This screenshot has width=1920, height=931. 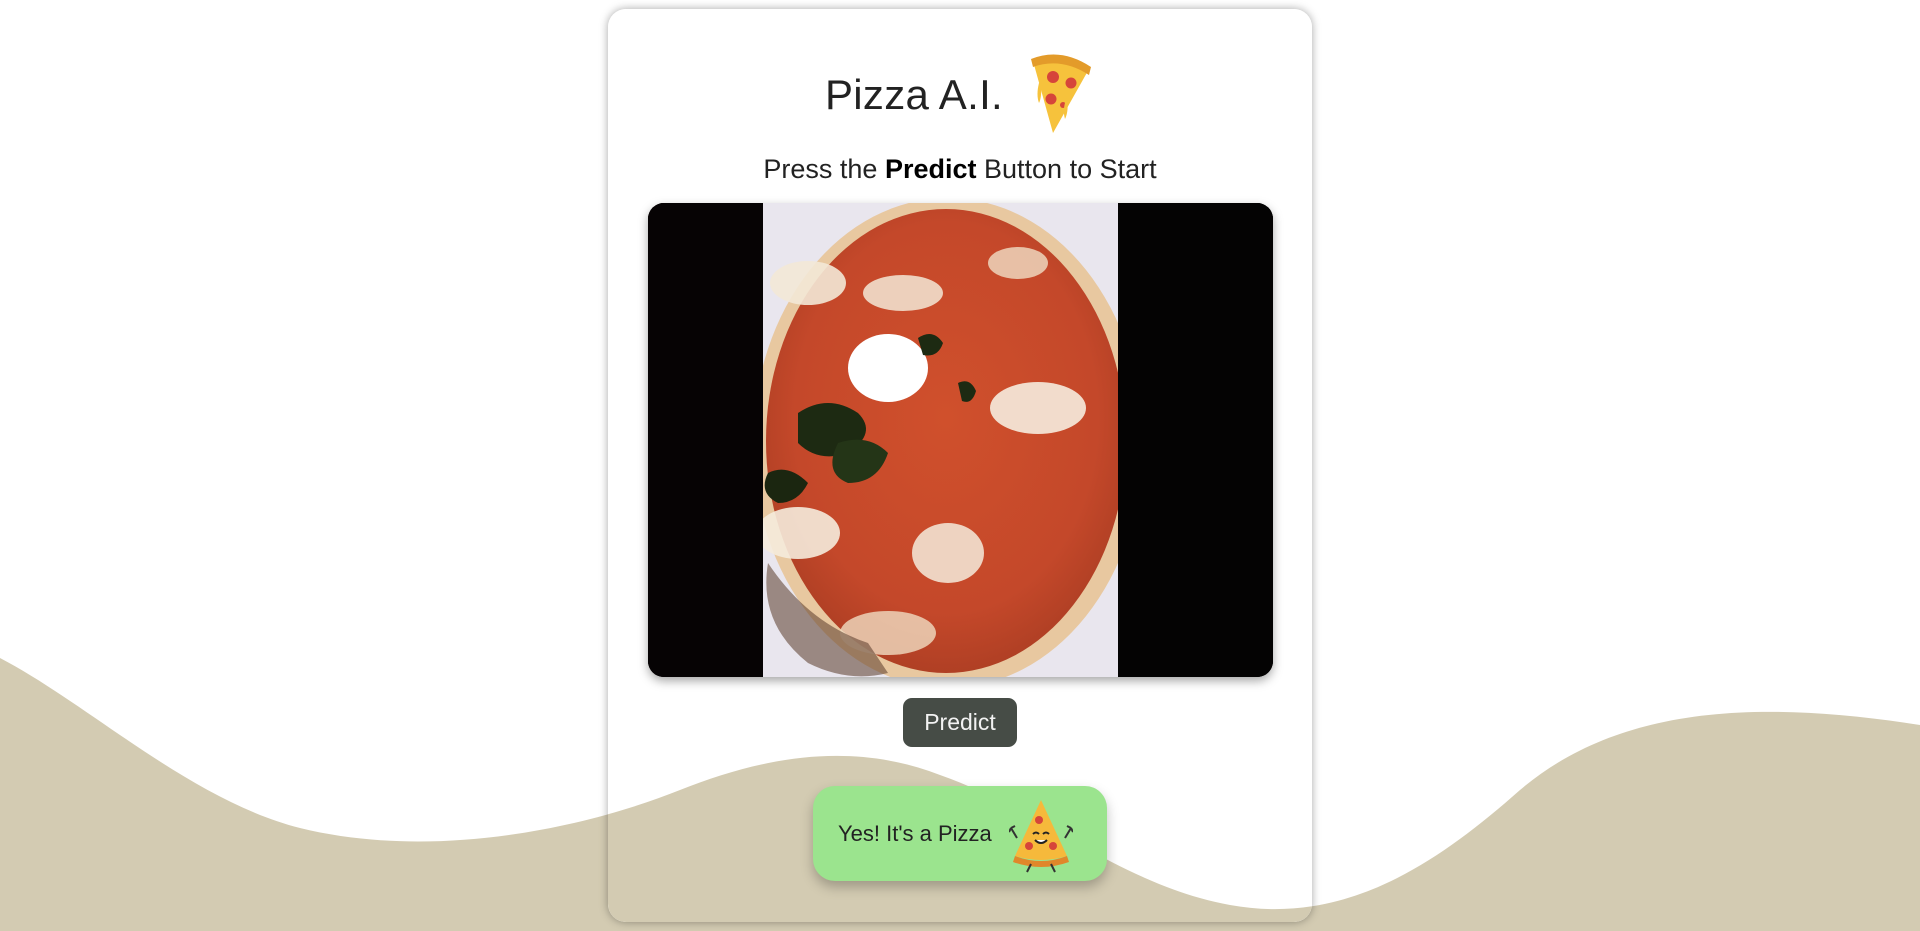 I want to click on result-text: Yes! It's a Pizza, so click(x=915, y=833).